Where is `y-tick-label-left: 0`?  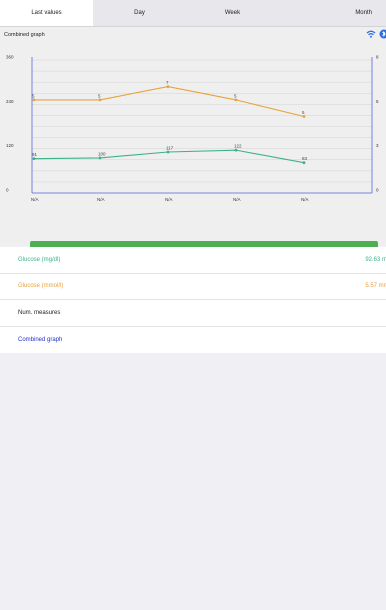 y-tick-label-left: 0 is located at coordinates (7, 190).